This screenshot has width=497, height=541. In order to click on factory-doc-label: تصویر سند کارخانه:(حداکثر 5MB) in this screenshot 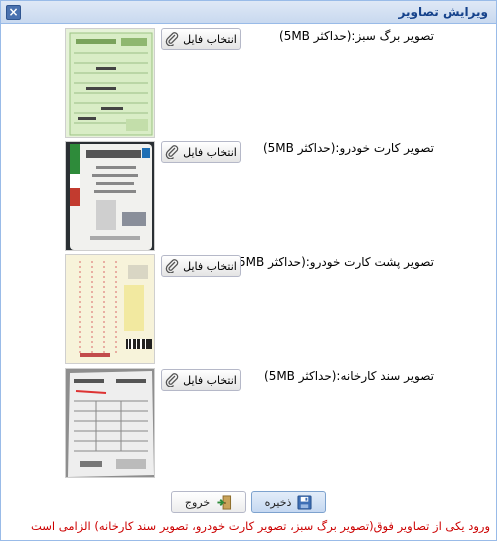, I will do `click(349, 376)`.